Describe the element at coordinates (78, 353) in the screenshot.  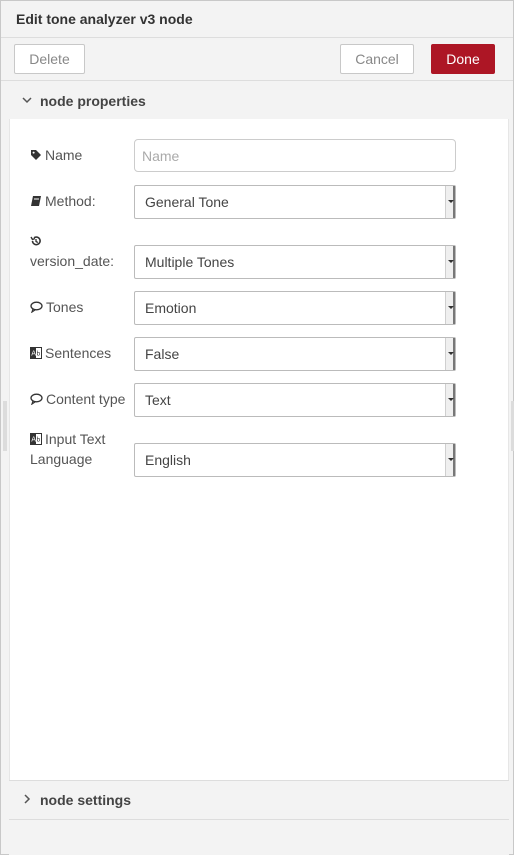
I see `sentences-label-text: Sentences` at that location.